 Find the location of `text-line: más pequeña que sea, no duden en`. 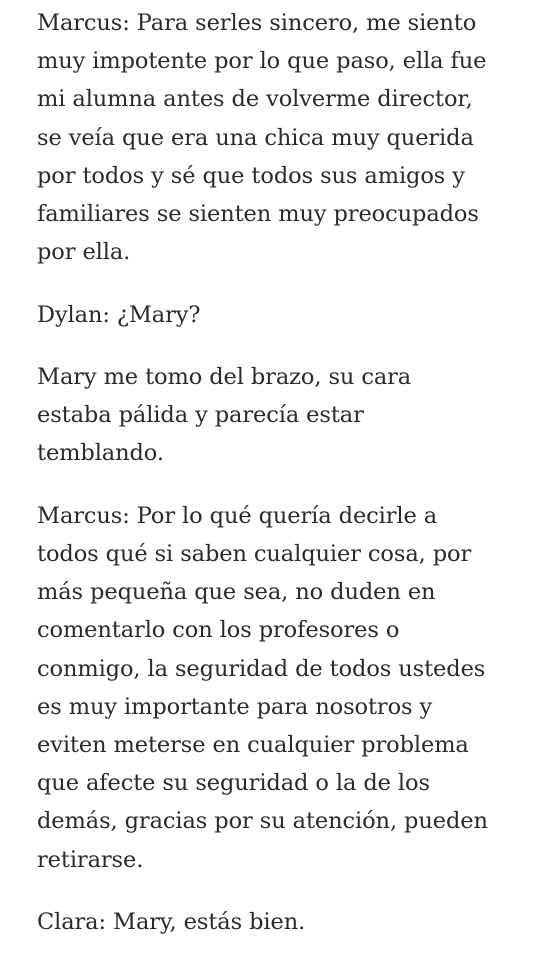

text-line: más pequeña que sea, no duden en is located at coordinates (236, 592).